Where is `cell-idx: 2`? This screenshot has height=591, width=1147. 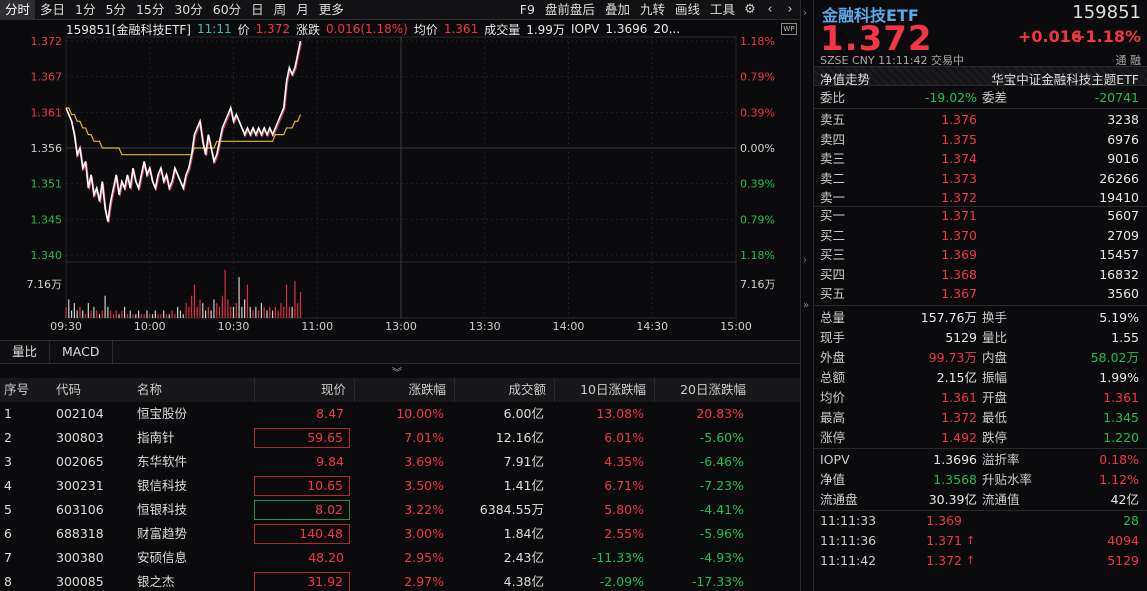
cell-idx: 2 is located at coordinates (8, 437).